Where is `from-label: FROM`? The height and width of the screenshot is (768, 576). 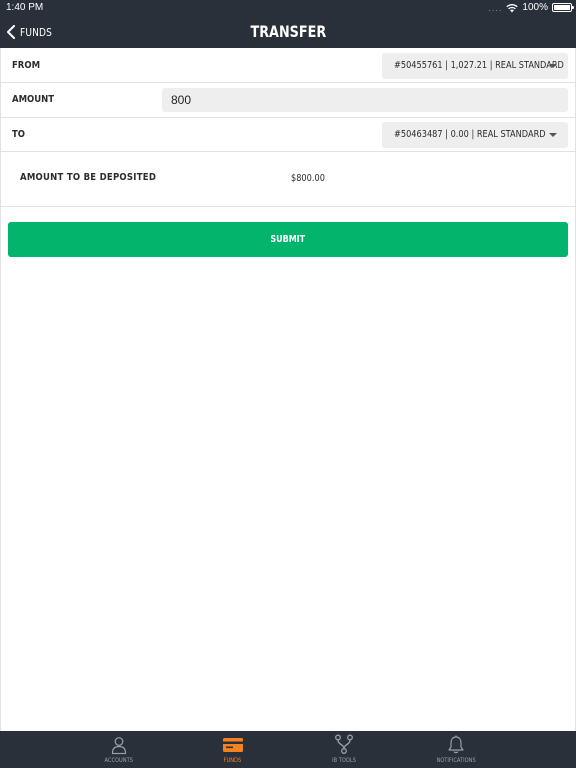
from-label: FROM is located at coordinates (26, 65).